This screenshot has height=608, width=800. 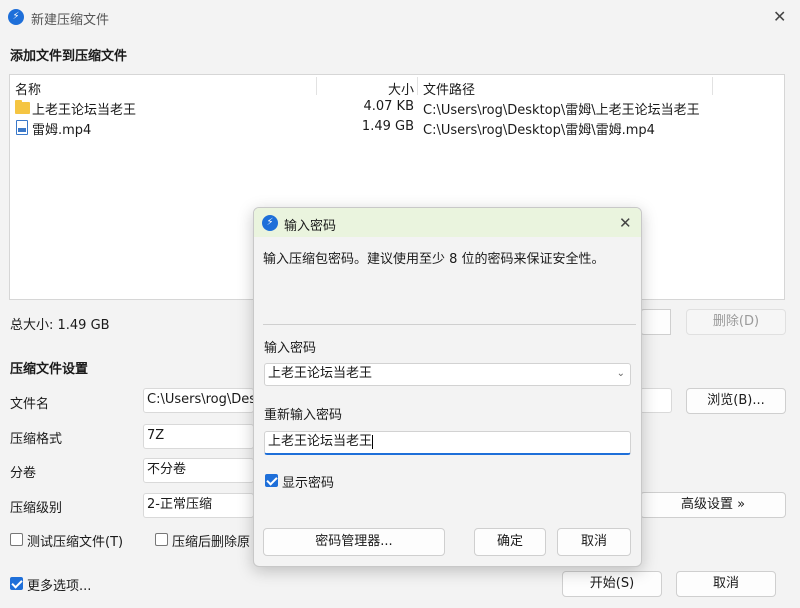 What do you see at coordinates (49, 369) in the screenshot?
I see `settings-heading: 压缩文件设置` at bounding box center [49, 369].